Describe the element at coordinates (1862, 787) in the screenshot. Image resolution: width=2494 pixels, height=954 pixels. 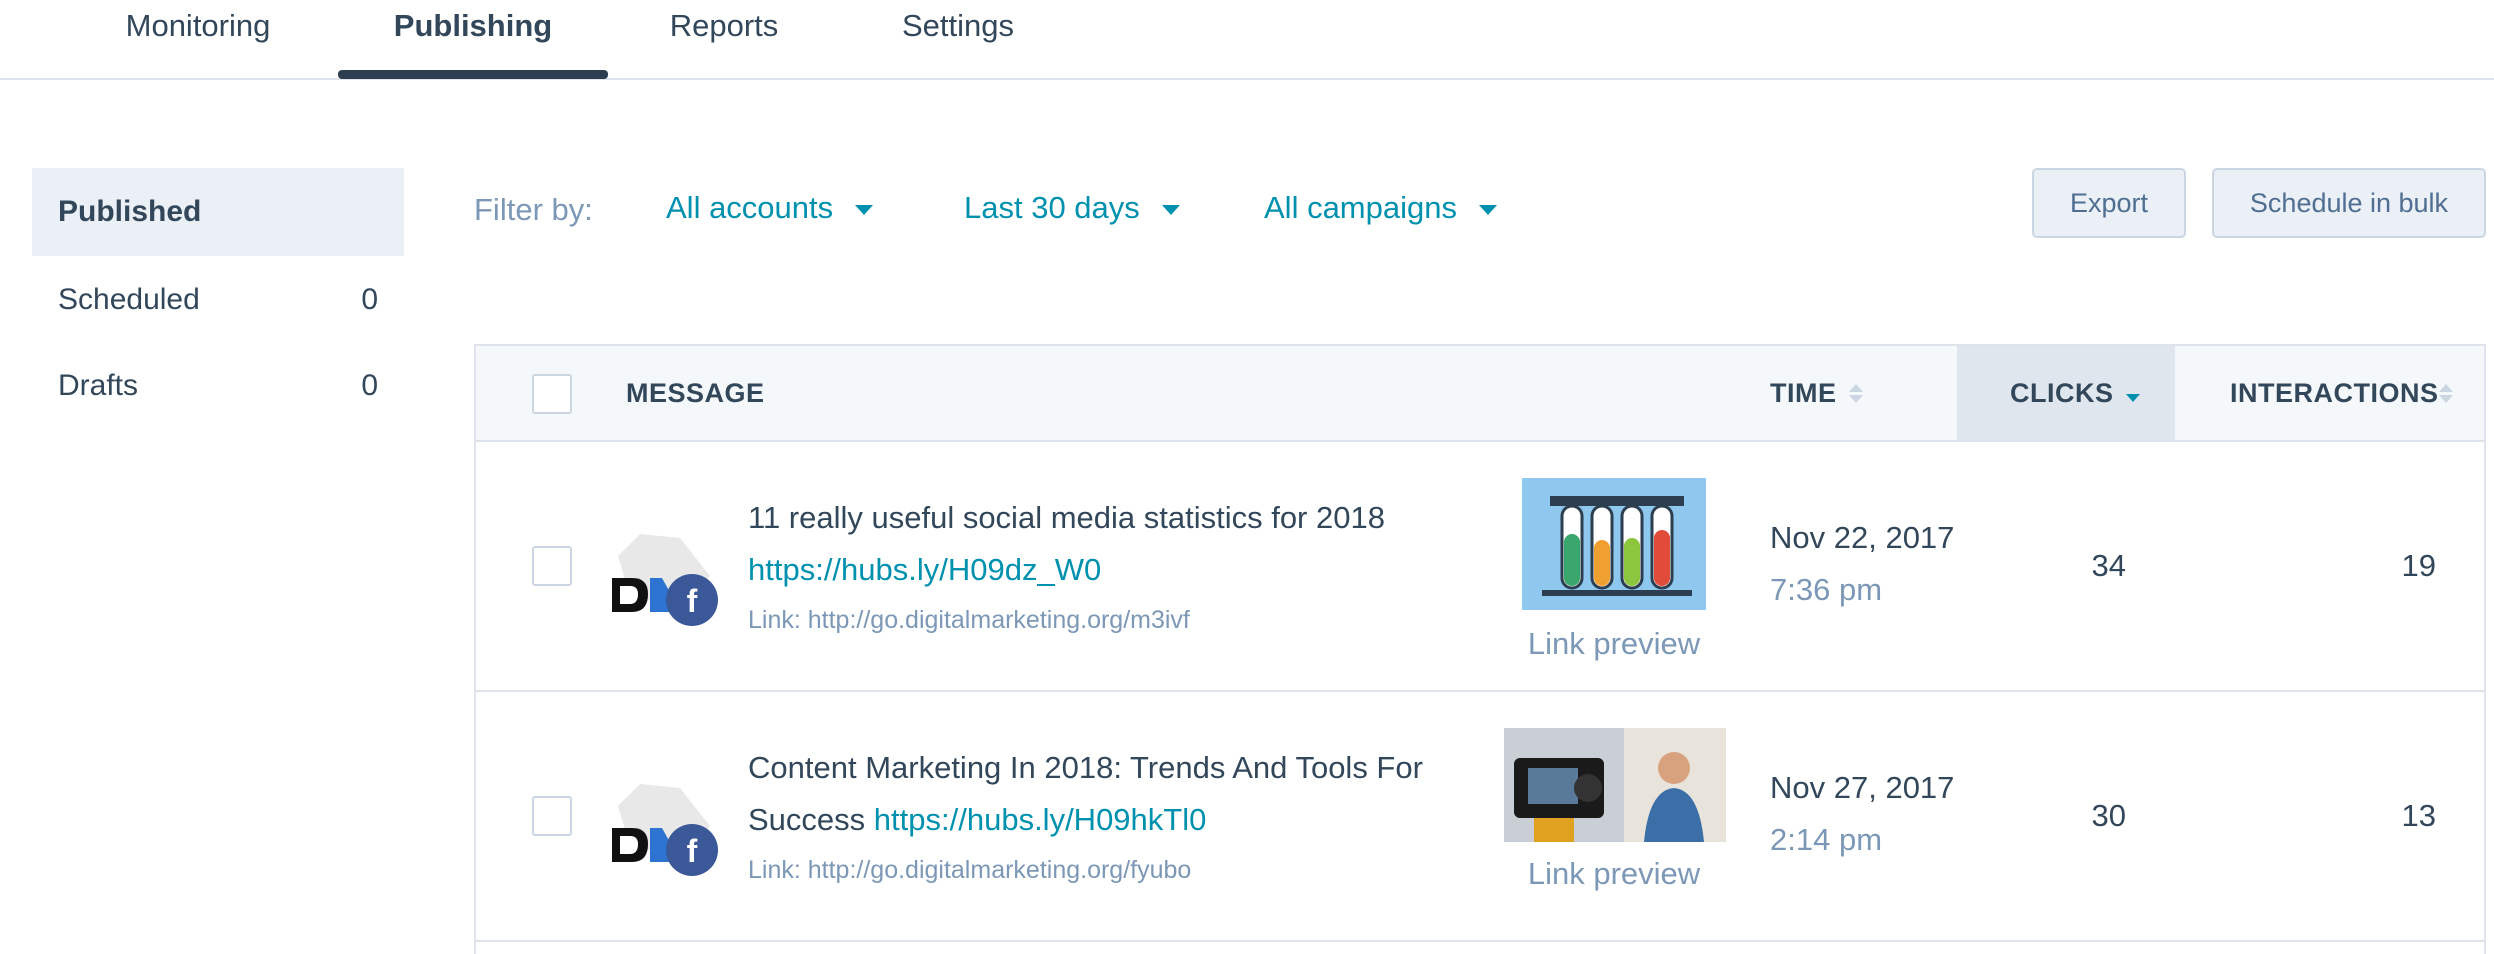
I see `post-date: Nov 27, 2017` at that location.